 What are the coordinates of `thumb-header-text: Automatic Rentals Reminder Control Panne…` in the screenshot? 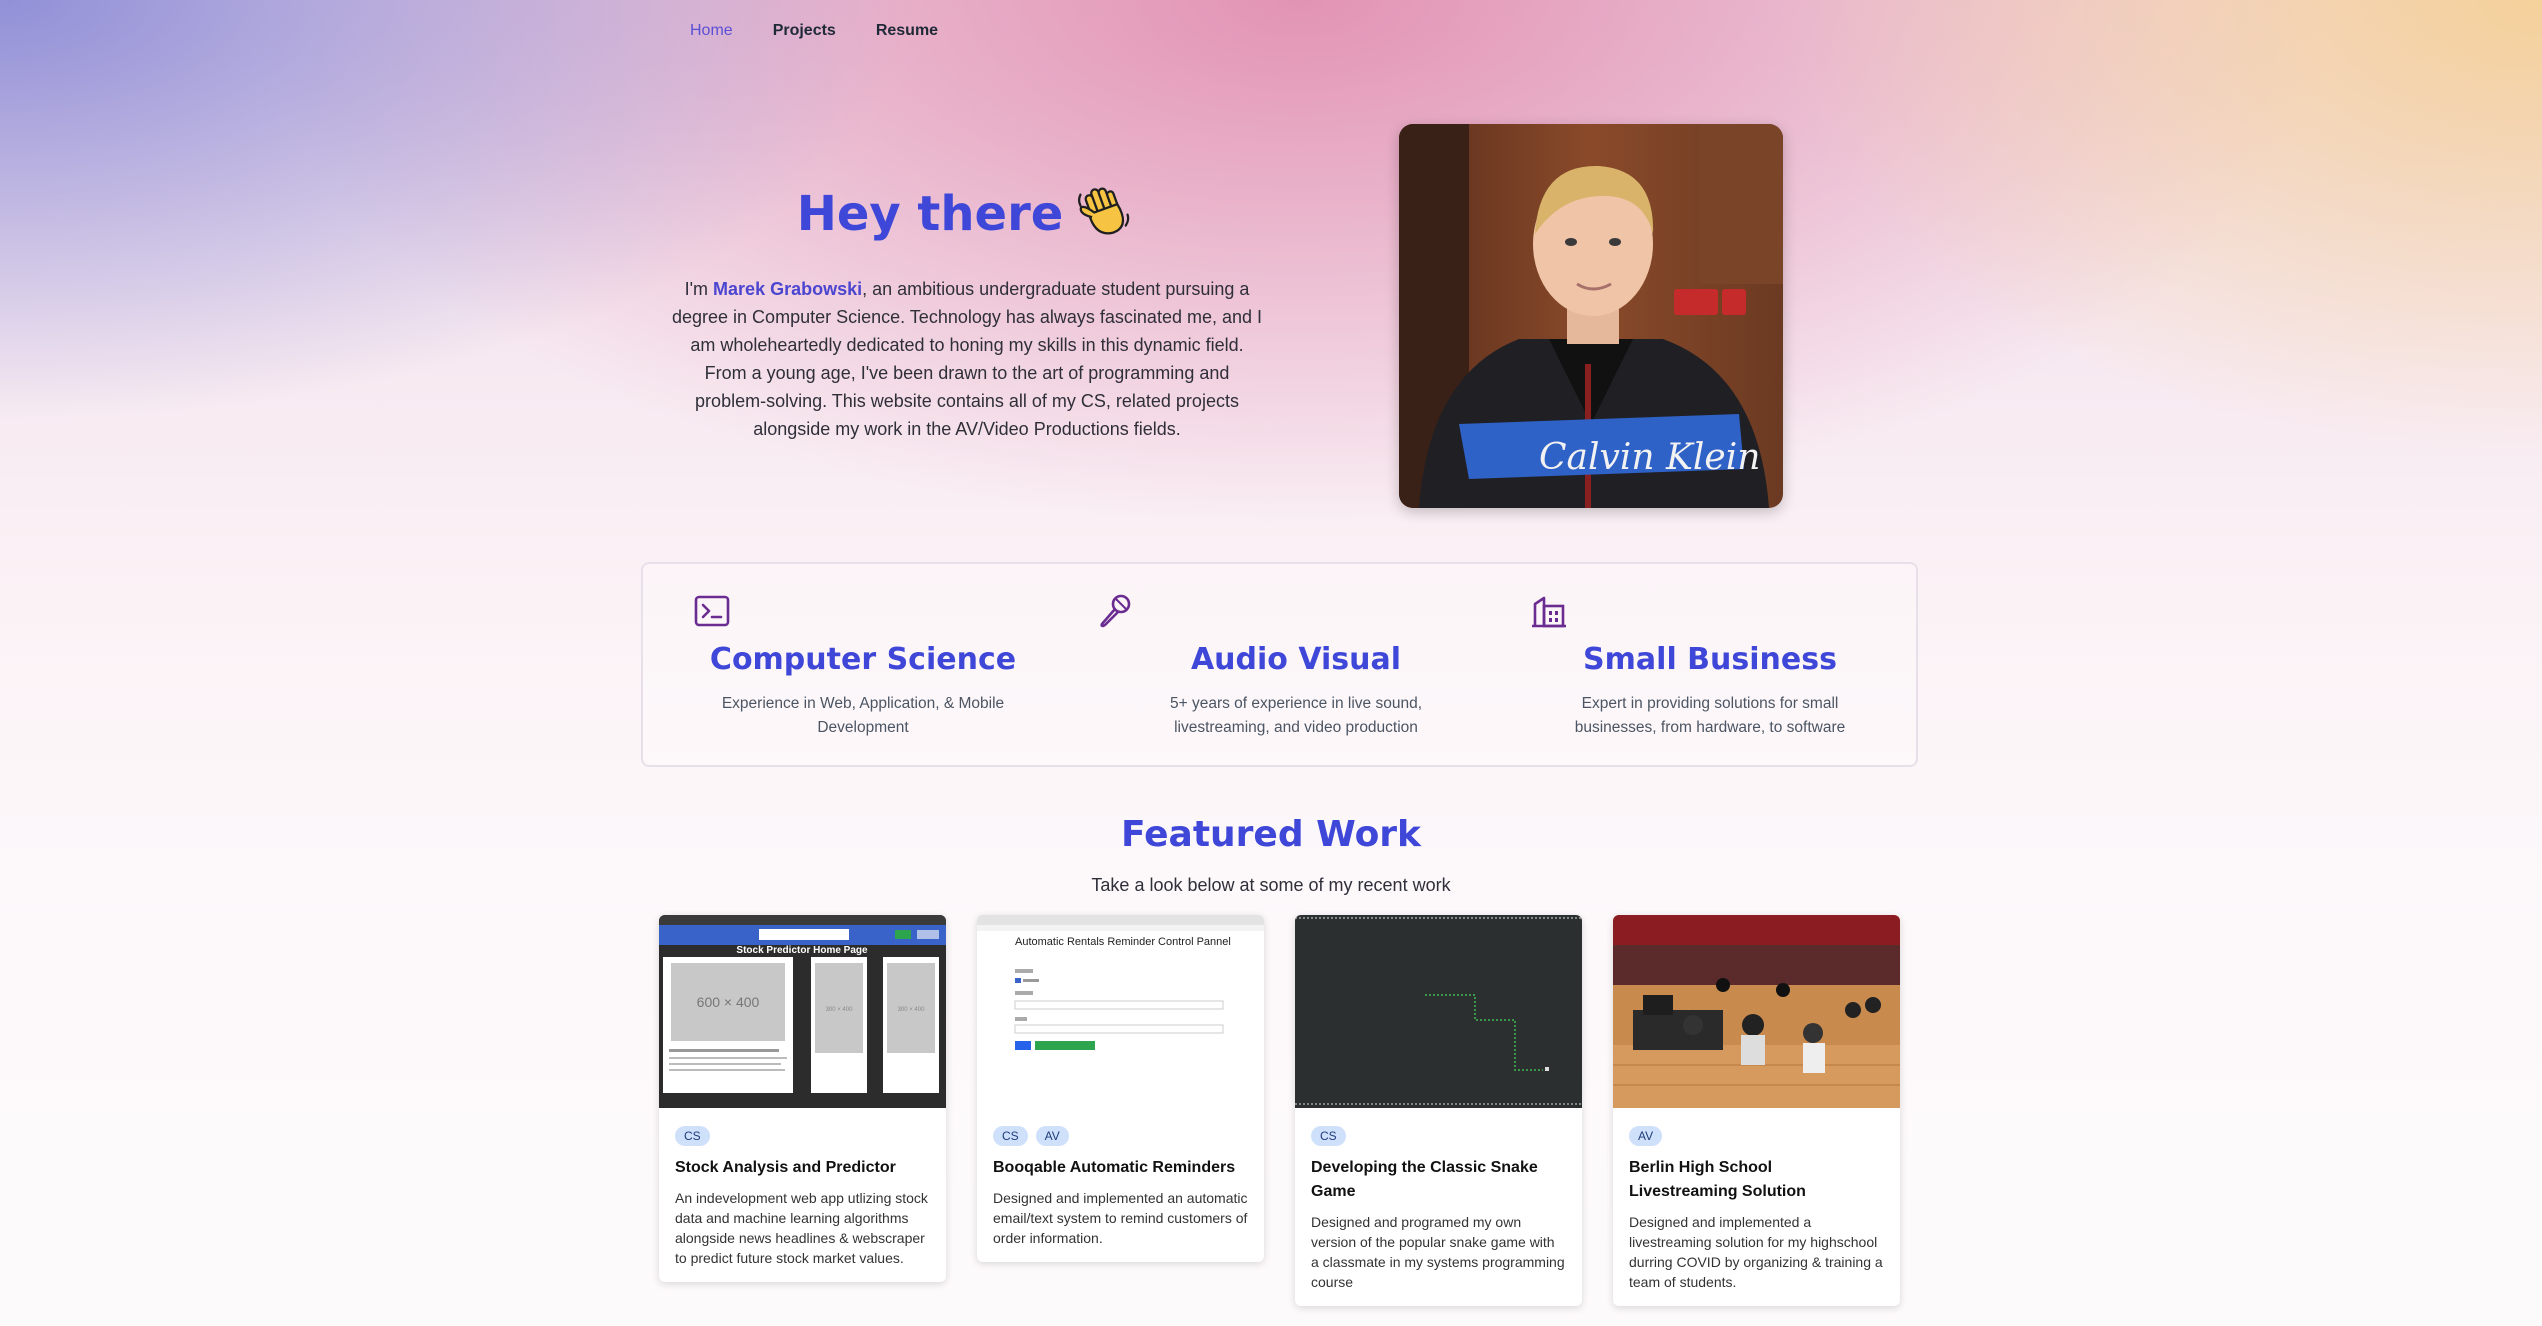 It's located at (1123, 942).